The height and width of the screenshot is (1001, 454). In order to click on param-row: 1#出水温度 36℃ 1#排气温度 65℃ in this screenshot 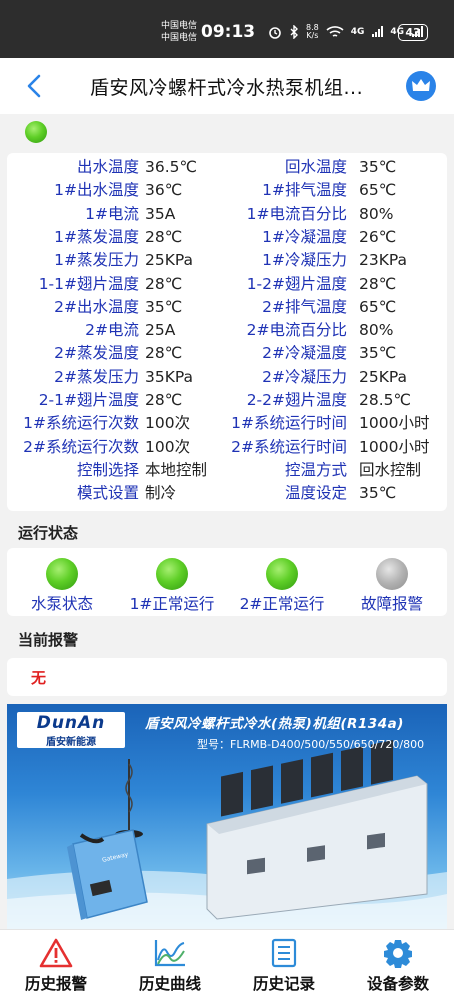, I will do `click(227, 190)`.